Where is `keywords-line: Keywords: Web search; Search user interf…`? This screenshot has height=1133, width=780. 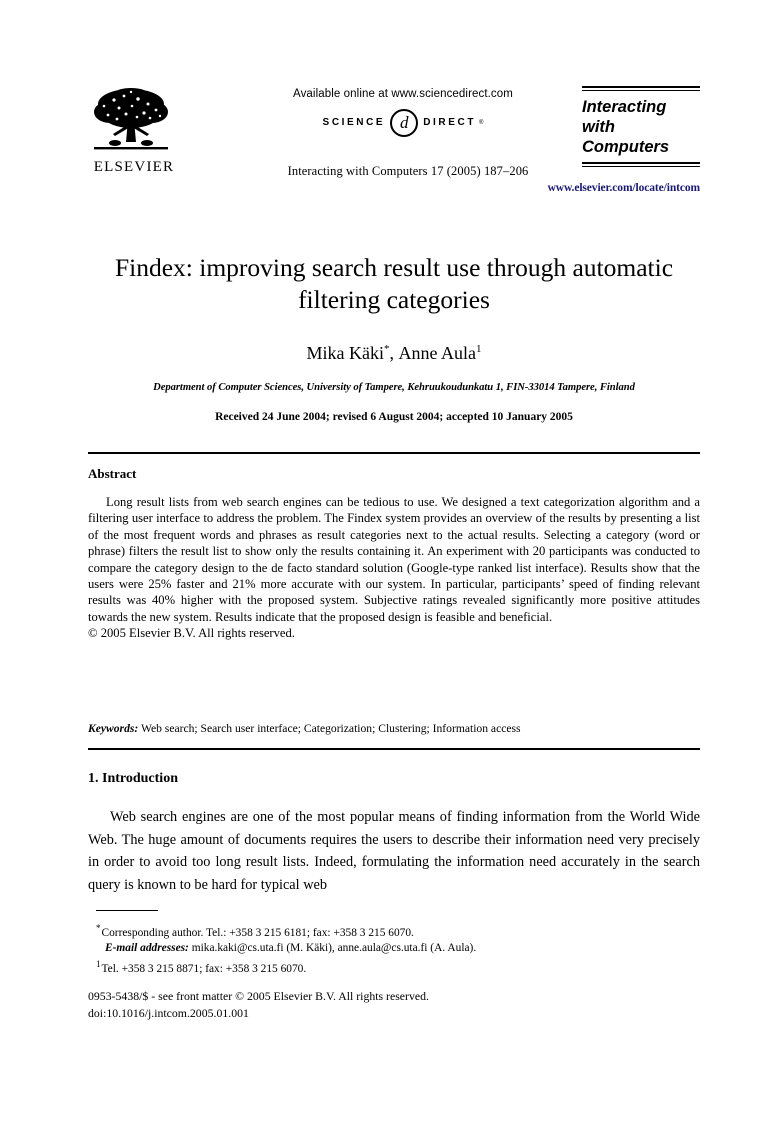 keywords-line: Keywords: Web search; Search user interf… is located at coordinates (394, 728).